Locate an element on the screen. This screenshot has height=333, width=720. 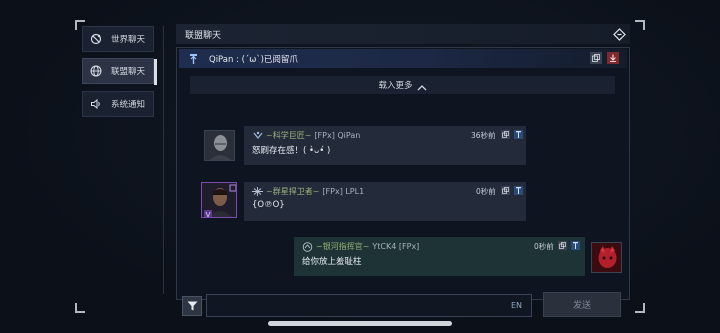
sender-rank: ~银河指挥官~ is located at coordinates (343, 246).